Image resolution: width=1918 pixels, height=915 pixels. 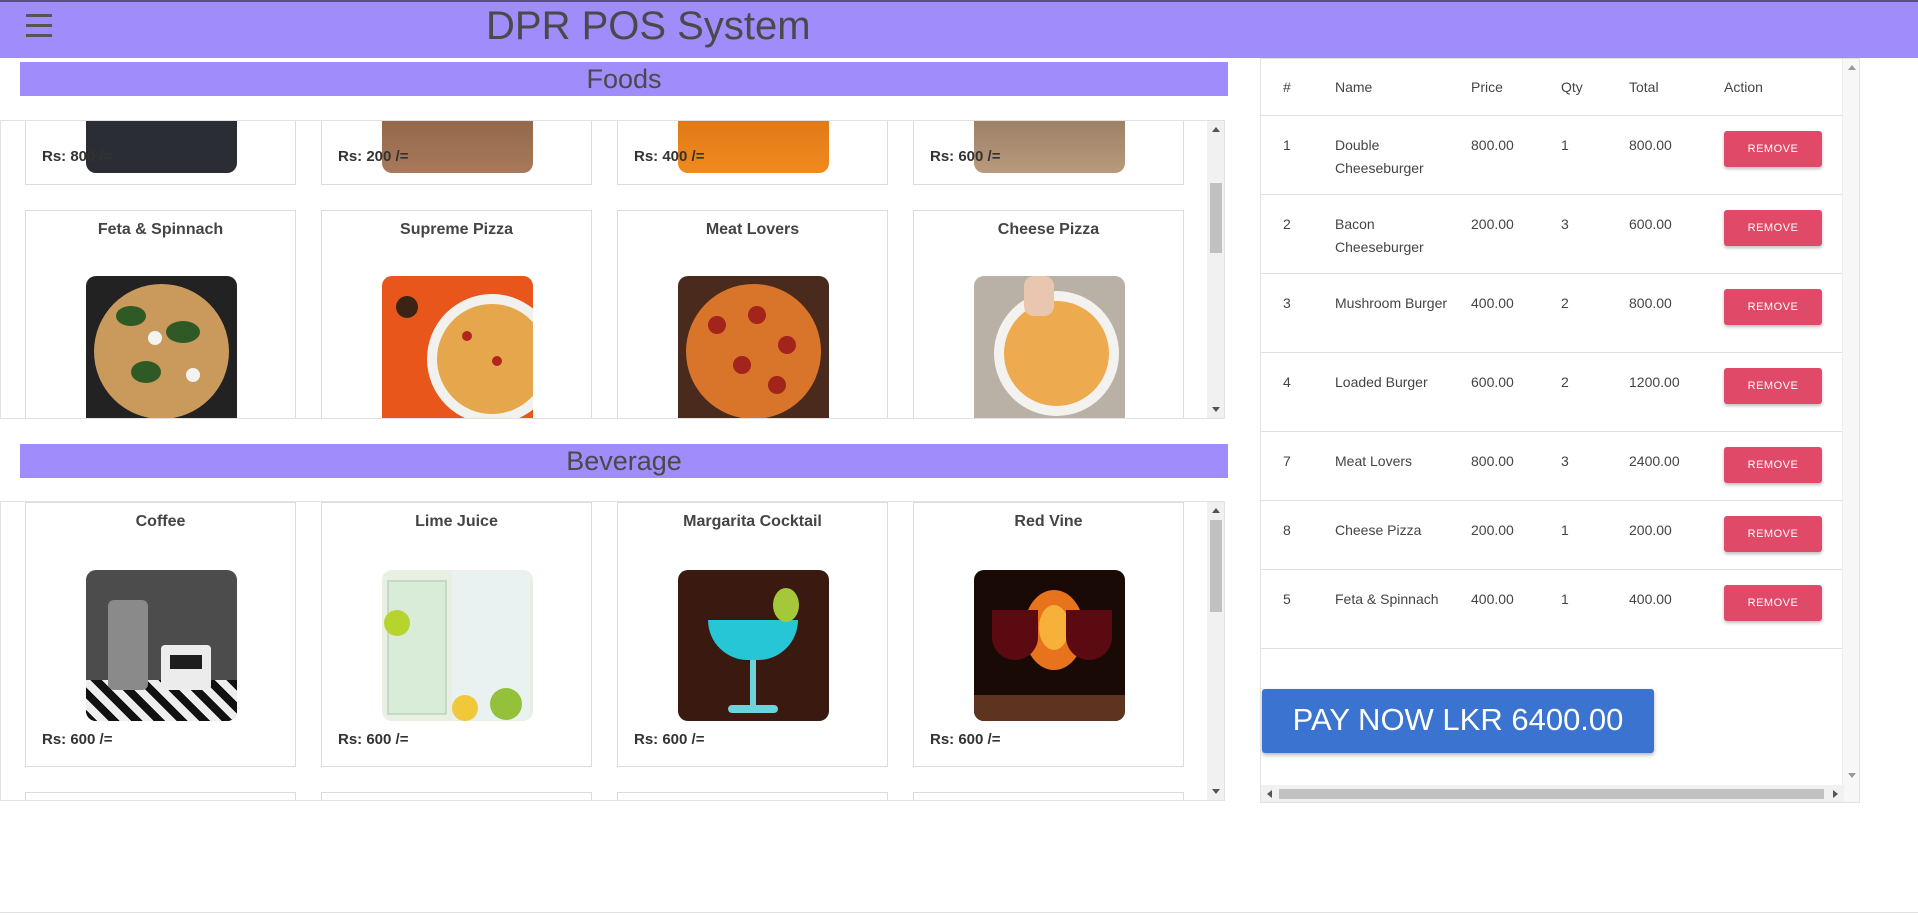 I want to click on foods-section-header: Foods, so click(x=624, y=79).